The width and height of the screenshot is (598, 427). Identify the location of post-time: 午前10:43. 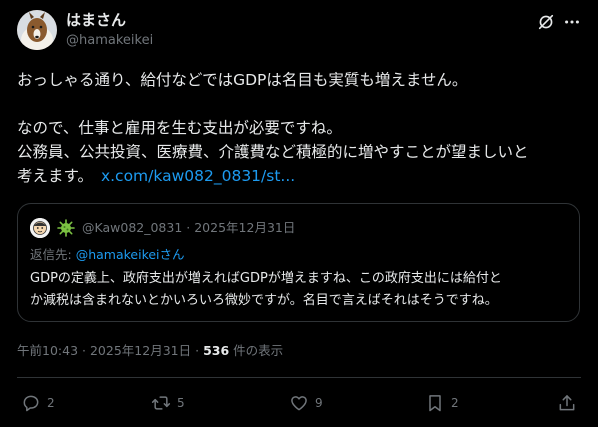
(47, 350).